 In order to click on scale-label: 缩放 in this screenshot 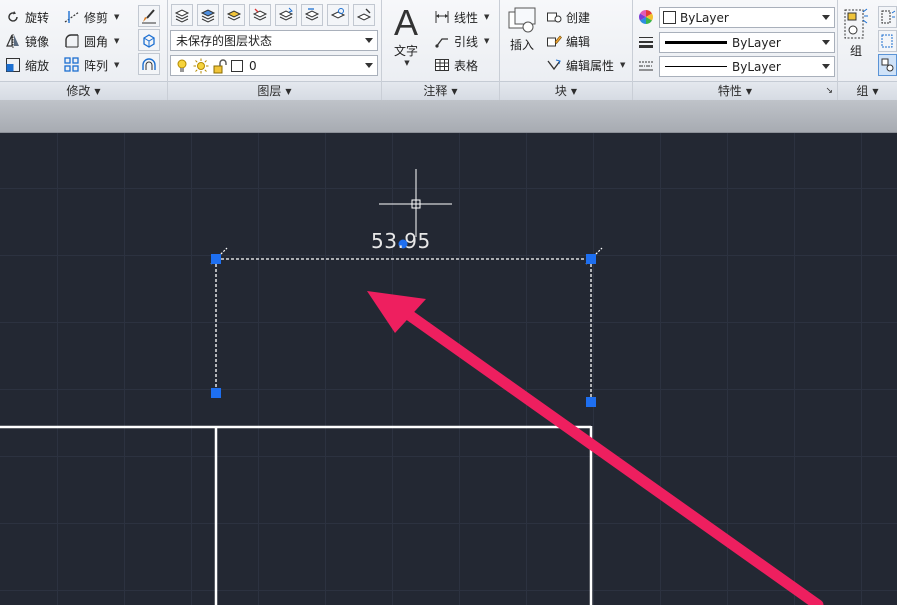, I will do `click(37, 65)`.